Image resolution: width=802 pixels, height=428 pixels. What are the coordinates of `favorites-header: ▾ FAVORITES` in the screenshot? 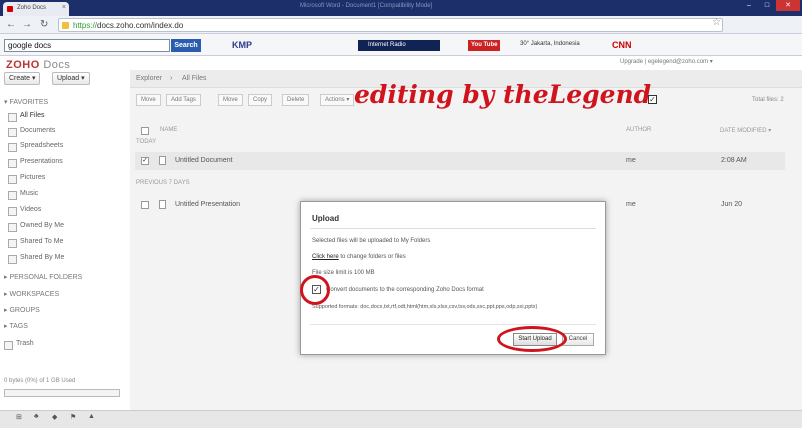 It's located at (26, 102).